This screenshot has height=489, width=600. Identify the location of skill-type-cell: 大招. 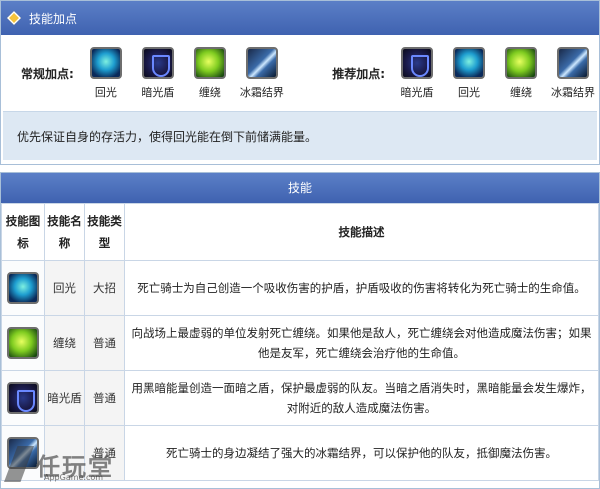
(104, 288).